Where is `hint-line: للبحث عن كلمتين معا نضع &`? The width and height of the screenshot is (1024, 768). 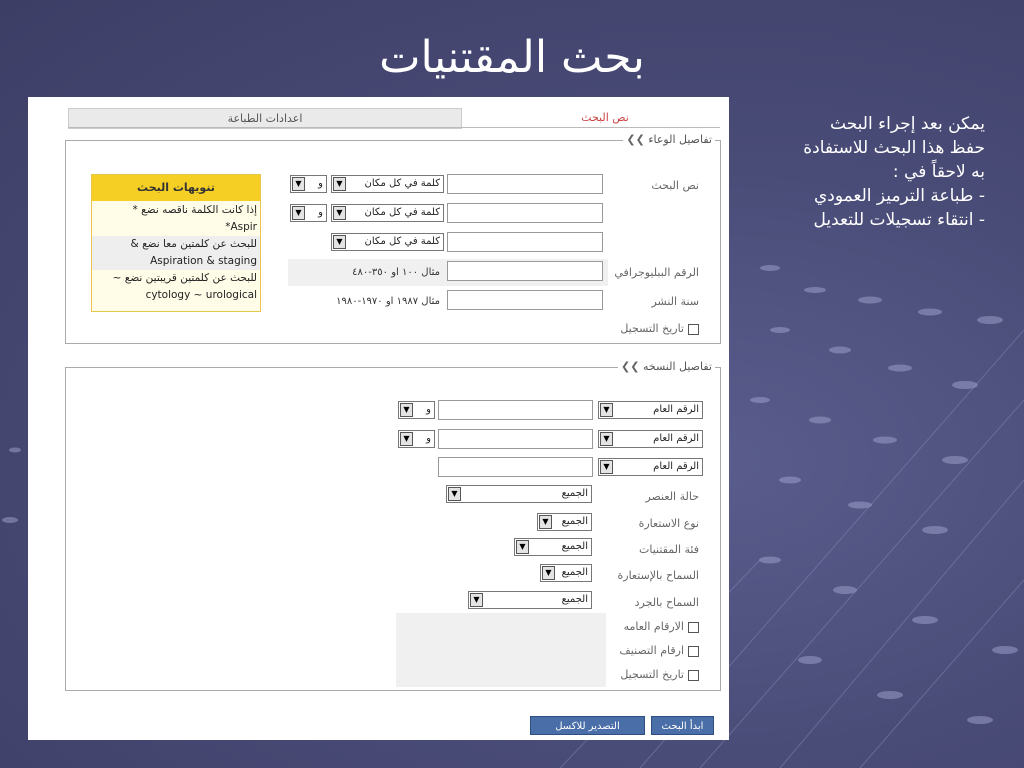
hint-line: للبحث عن كلمتين معا نضع & is located at coordinates (176, 244).